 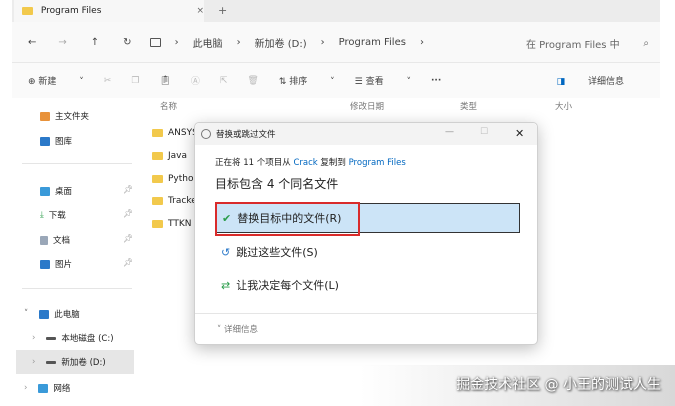 What do you see at coordinates (367, 285) in the screenshot?
I see `decide-each-option: ⇄ 让我决定每个文件(L)` at bounding box center [367, 285].